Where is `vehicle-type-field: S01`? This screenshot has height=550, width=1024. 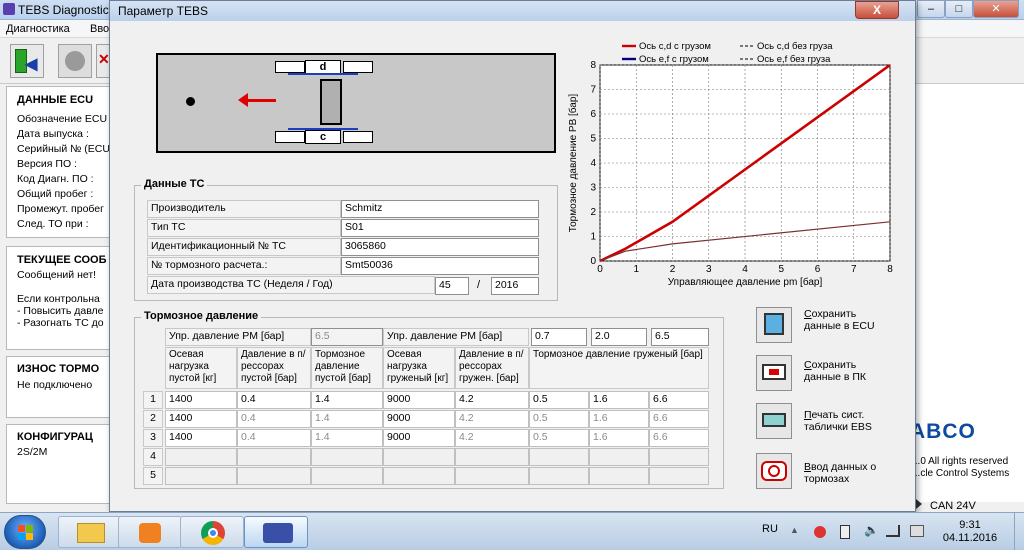 vehicle-type-field: S01 is located at coordinates (440, 228).